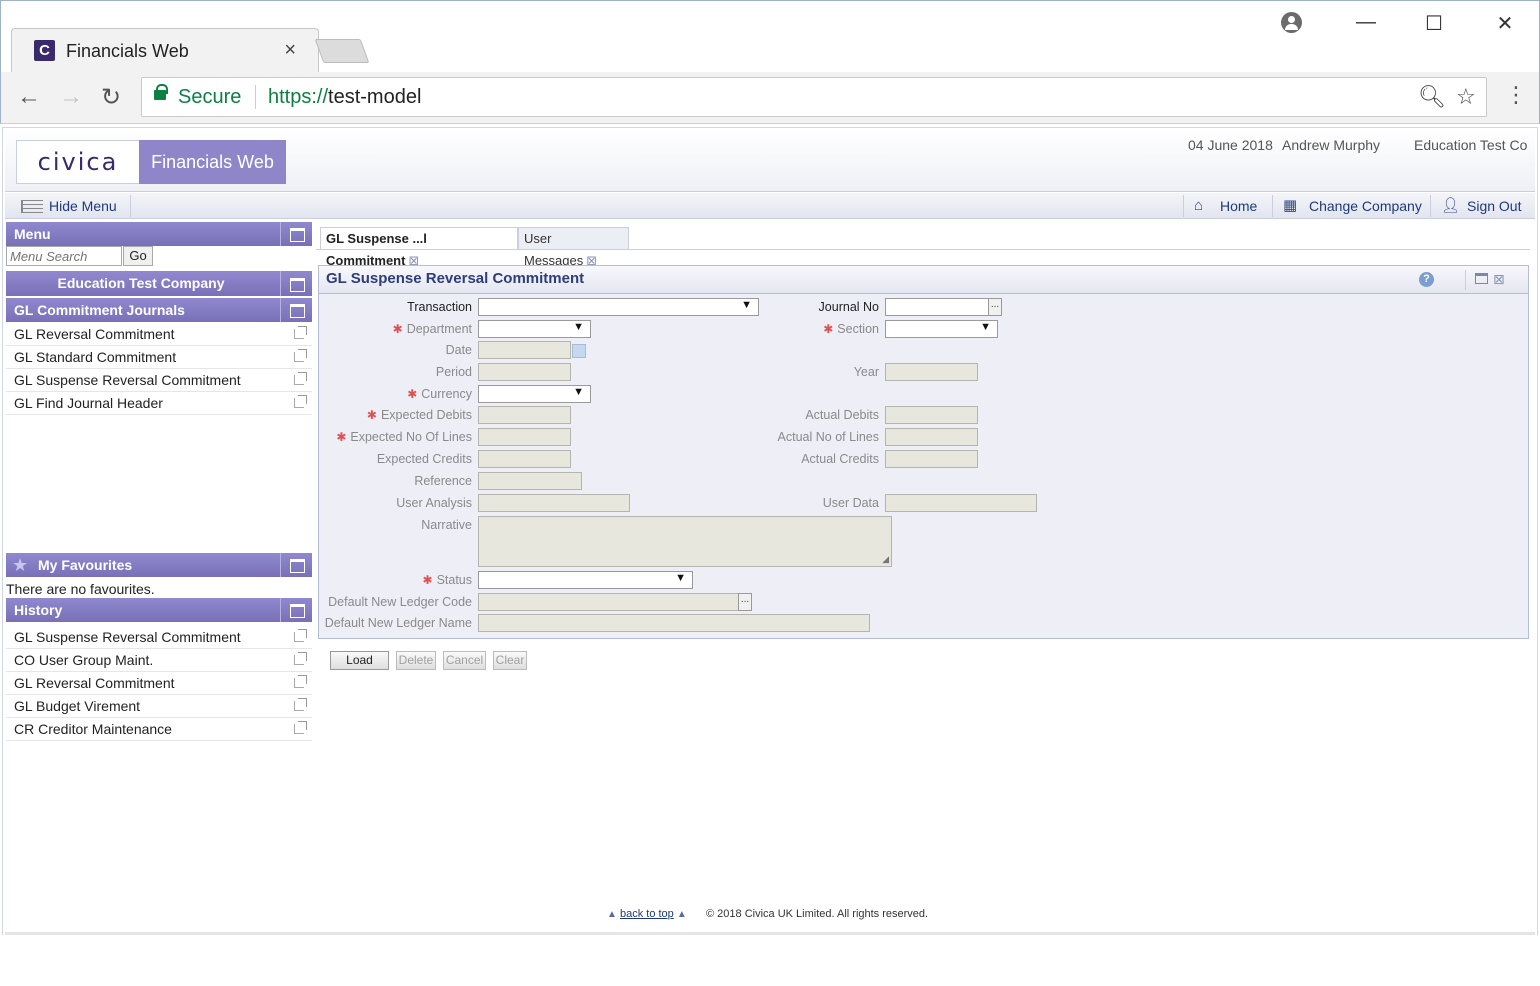  What do you see at coordinates (1505, 23) in the screenshot?
I see `close-window-icon: ✕` at bounding box center [1505, 23].